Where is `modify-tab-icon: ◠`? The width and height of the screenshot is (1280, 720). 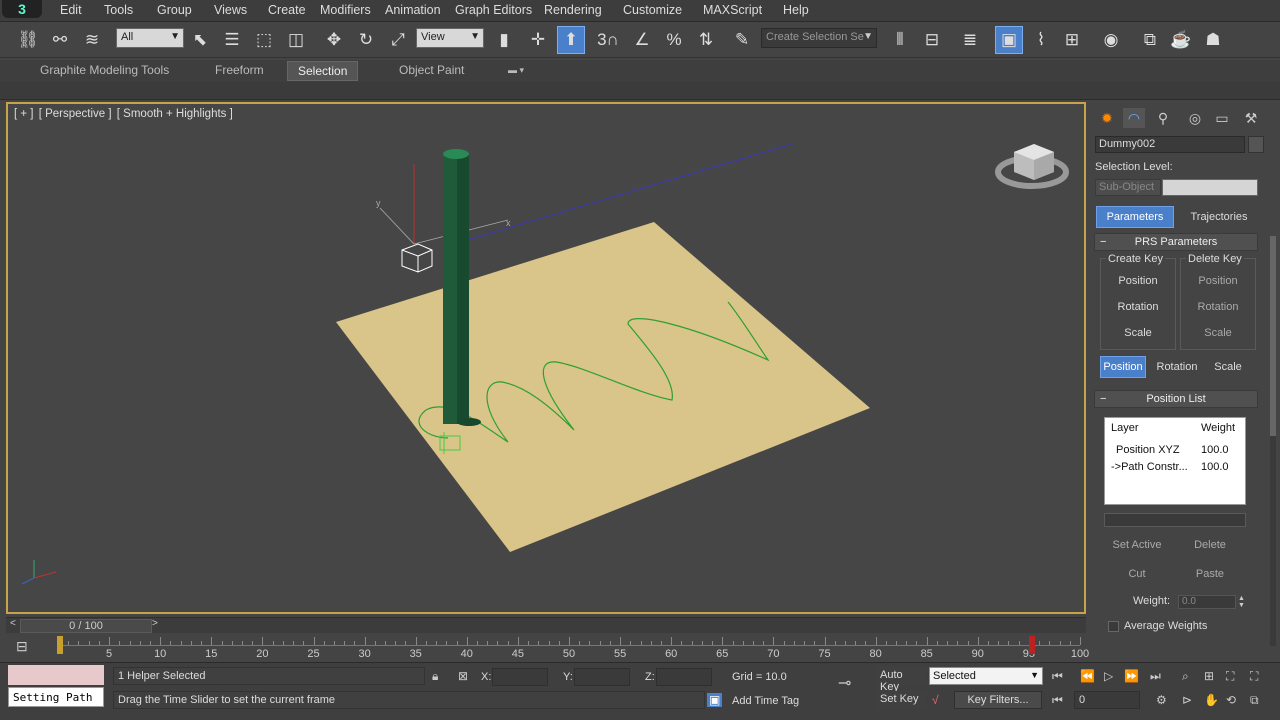 modify-tab-icon: ◠ is located at coordinates (1134, 118).